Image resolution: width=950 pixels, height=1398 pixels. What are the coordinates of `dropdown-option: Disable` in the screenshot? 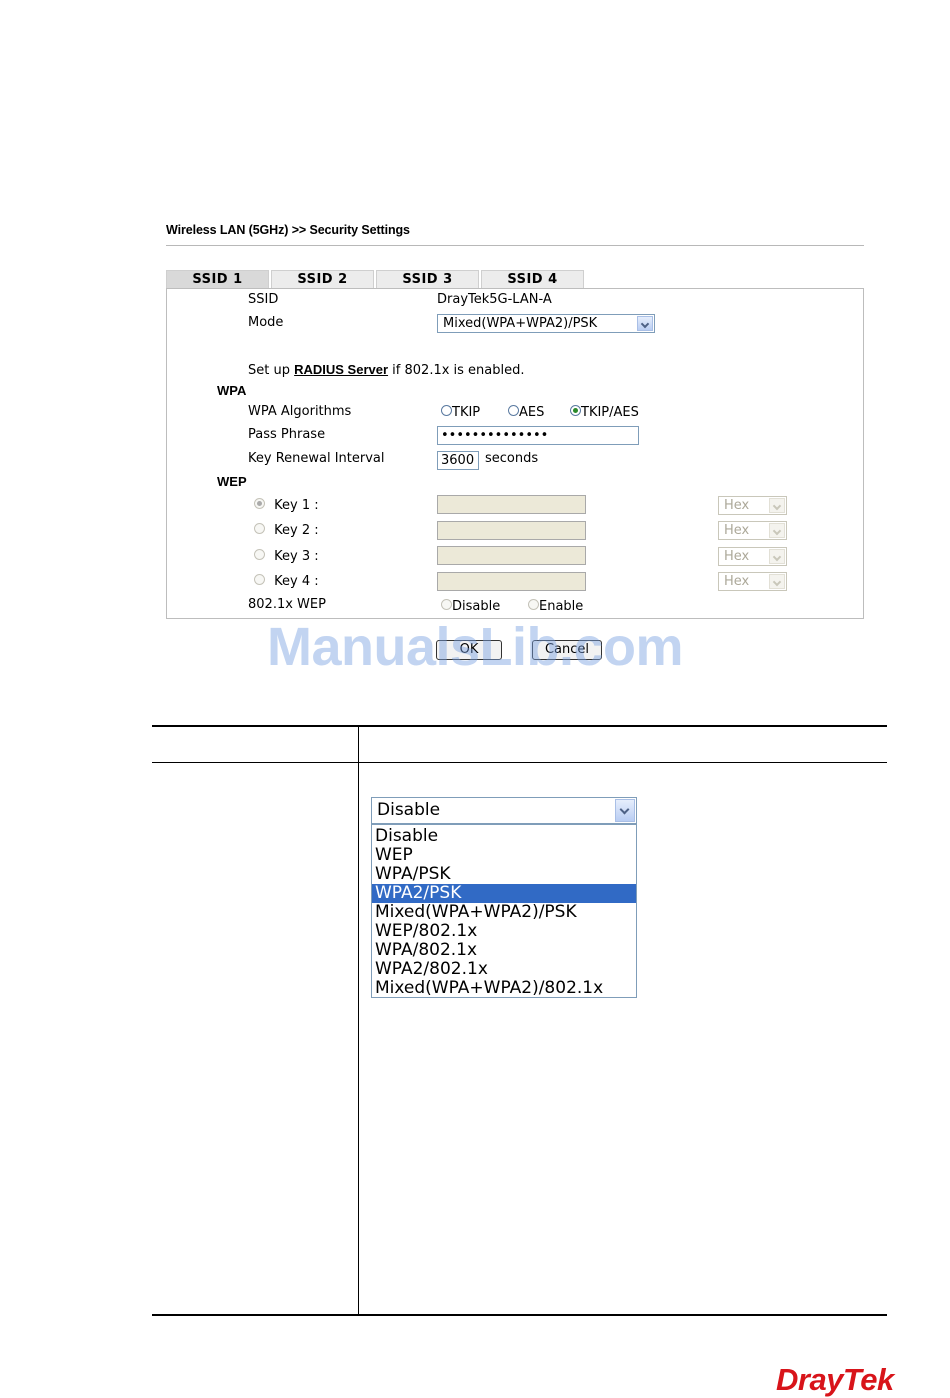 It's located at (504, 836).